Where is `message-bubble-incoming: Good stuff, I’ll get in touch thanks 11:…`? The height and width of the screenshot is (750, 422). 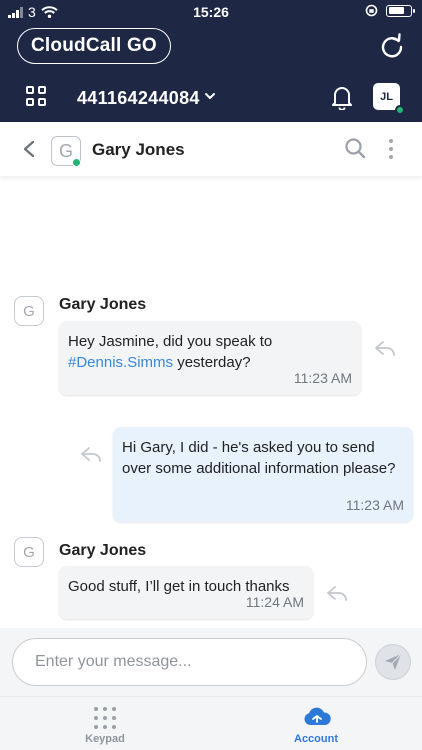 message-bubble-incoming: Good stuff, I’ll get in touch thanks 11:… is located at coordinates (186, 592).